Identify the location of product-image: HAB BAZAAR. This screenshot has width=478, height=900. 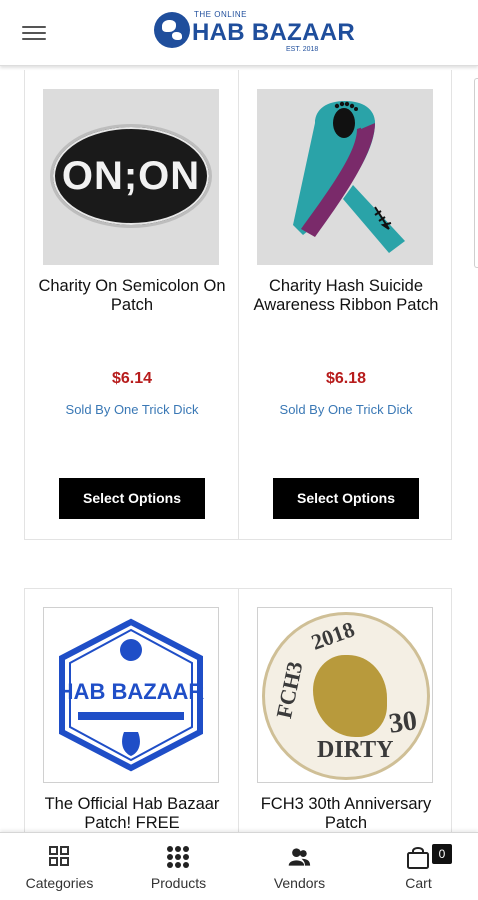
(131, 695).